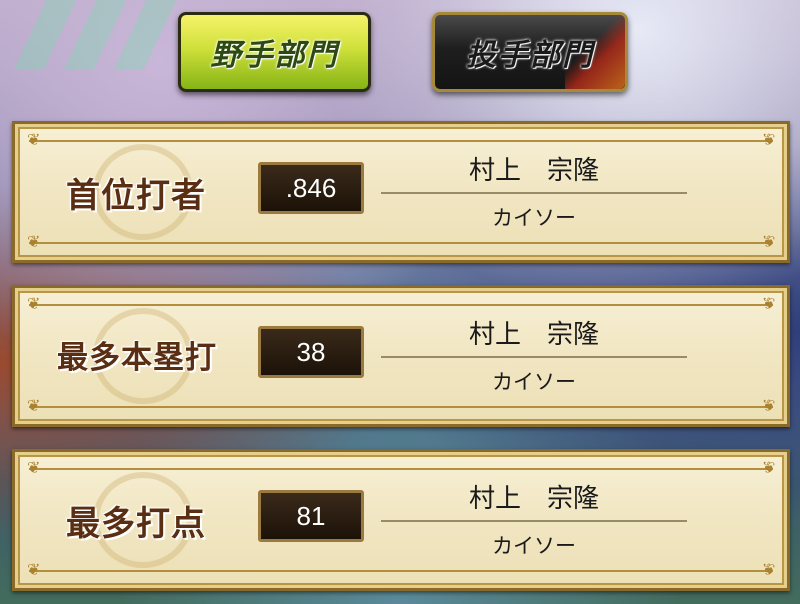  I want to click on tab-fielder-division: 野手部門, so click(274, 52).